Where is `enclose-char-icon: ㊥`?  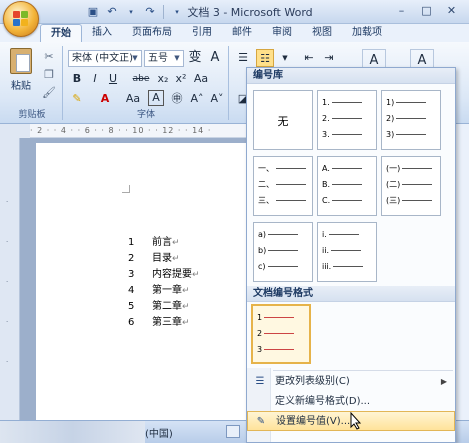
enclose-char-icon: ㊥ is located at coordinates (177, 99).